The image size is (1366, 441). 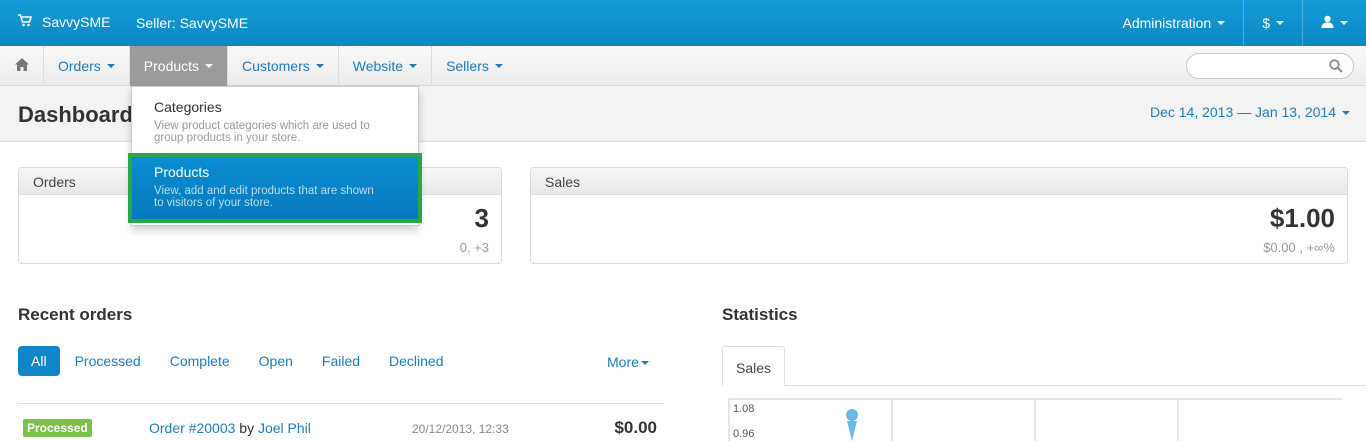 What do you see at coordinates (481, 218) in the screenshot?
I see `orders-count: 3` at bounding box center [481, 218].